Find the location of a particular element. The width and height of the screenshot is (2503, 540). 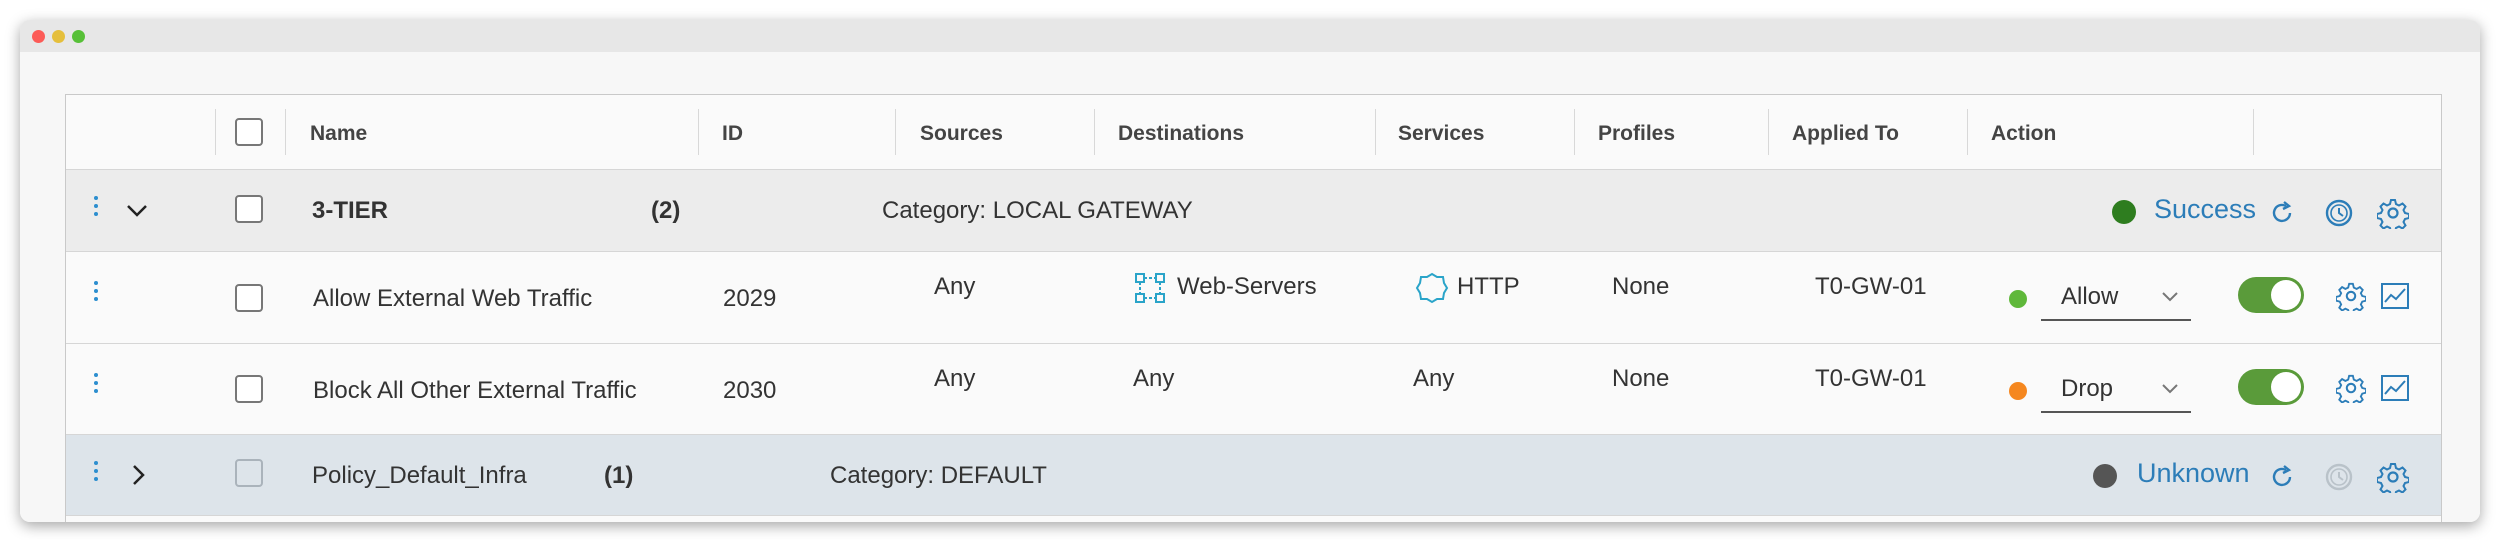

rule-id: 2029 is located at coordinates (750, 298).